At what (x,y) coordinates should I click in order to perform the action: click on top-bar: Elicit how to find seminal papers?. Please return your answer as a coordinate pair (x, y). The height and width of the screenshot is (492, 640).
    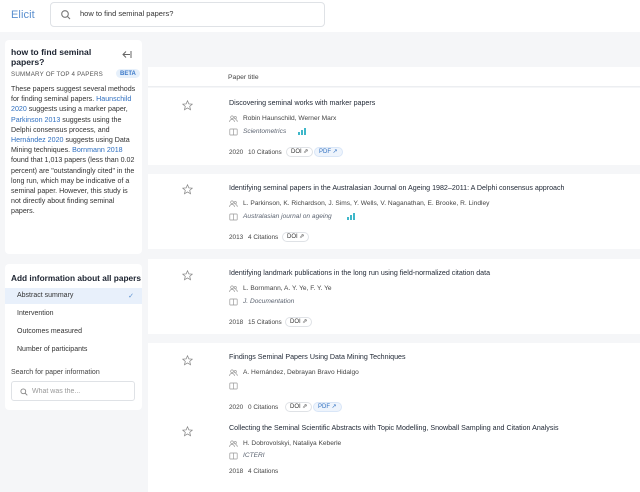
    Looking at the image, I should click on (320, 16).